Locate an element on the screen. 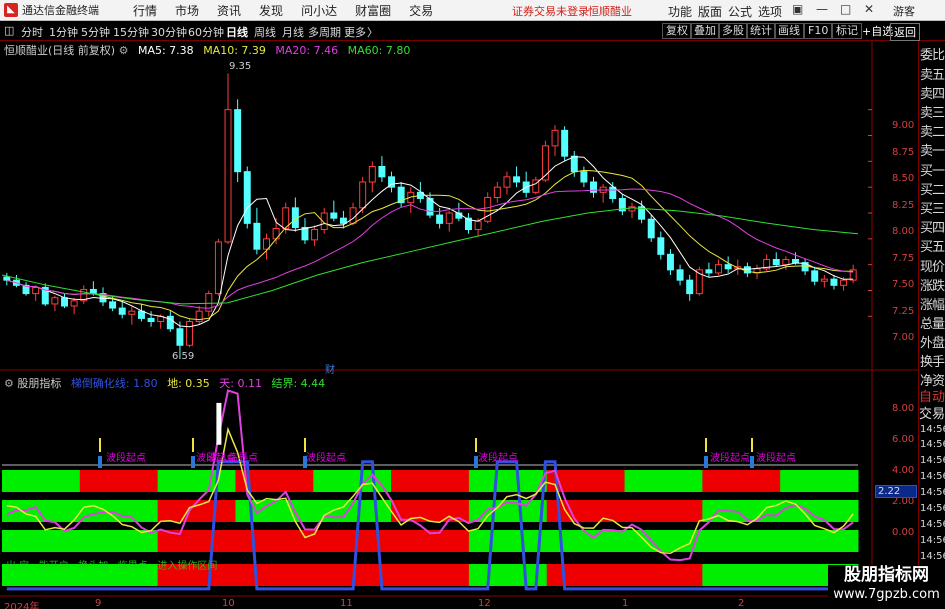 The width and height of the screenshot is (945, 609). indicator-tian-label: 天: 0.11 is located at coordinates (240, 383).